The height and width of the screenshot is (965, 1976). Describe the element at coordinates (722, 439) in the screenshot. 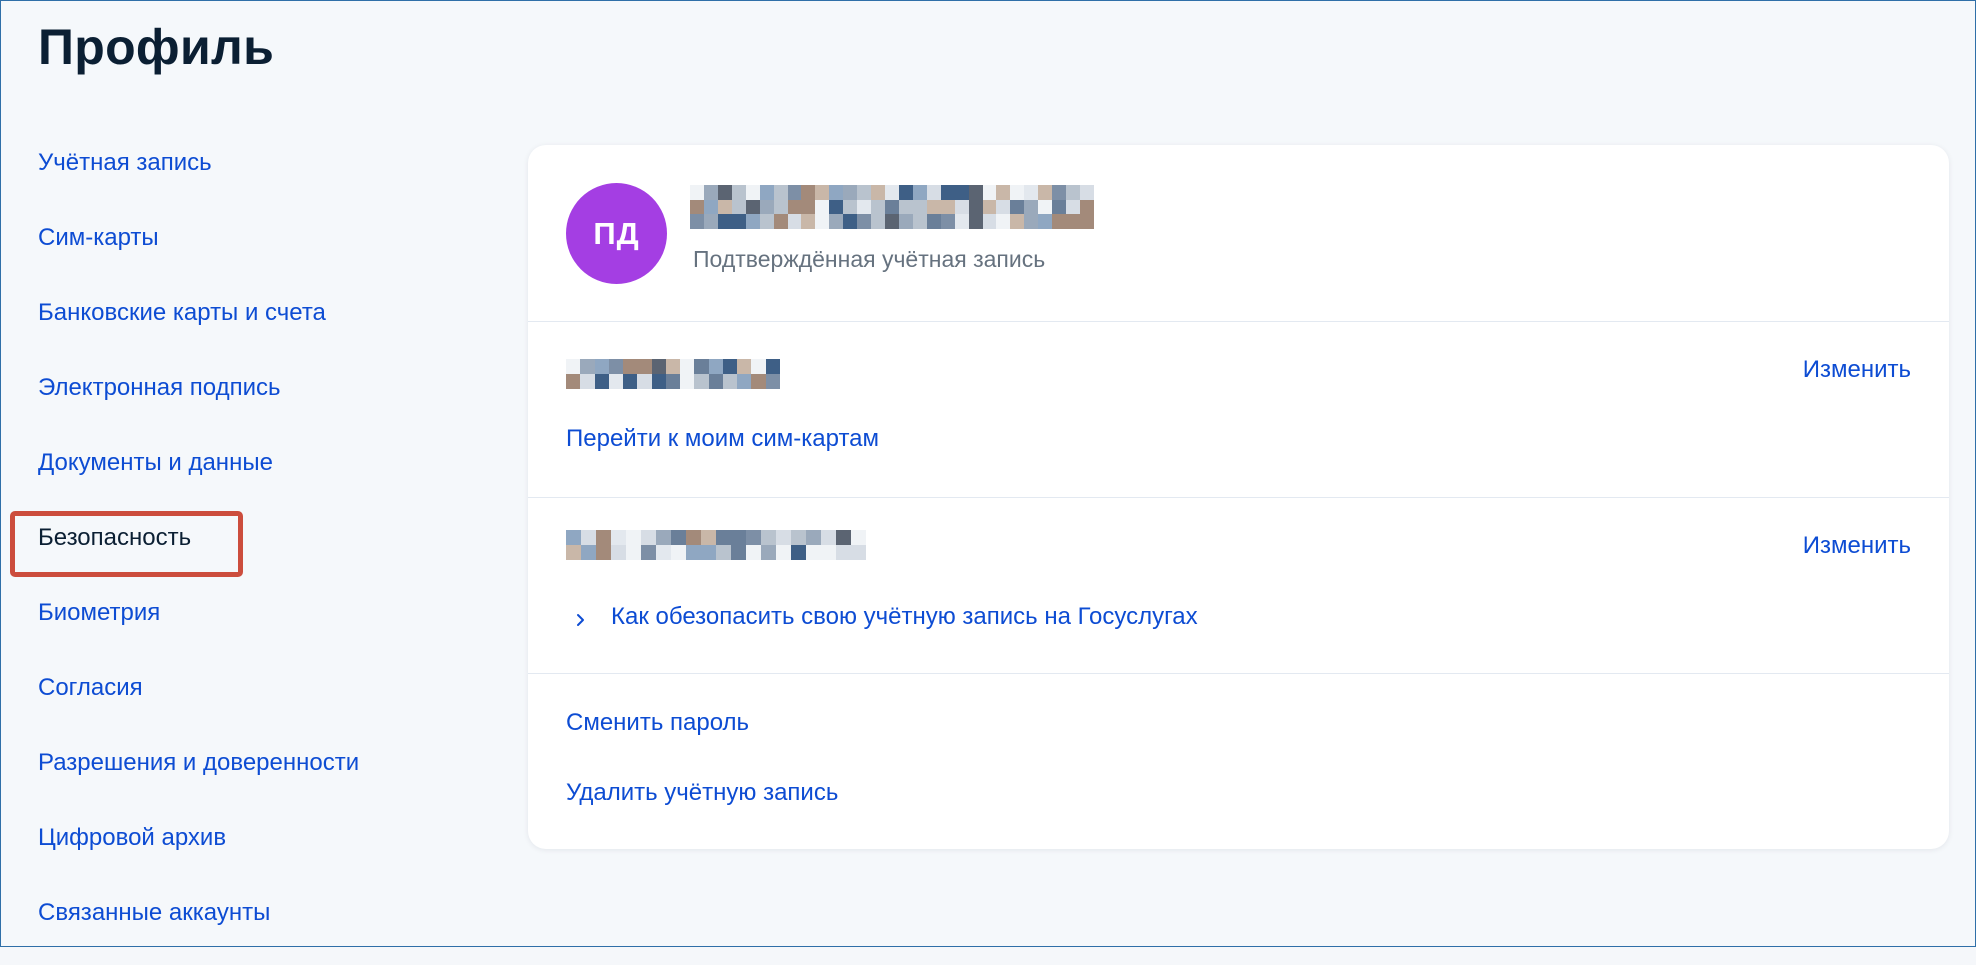

I see `sim-cards-link: Перейти к моим сим-картам` at that location.